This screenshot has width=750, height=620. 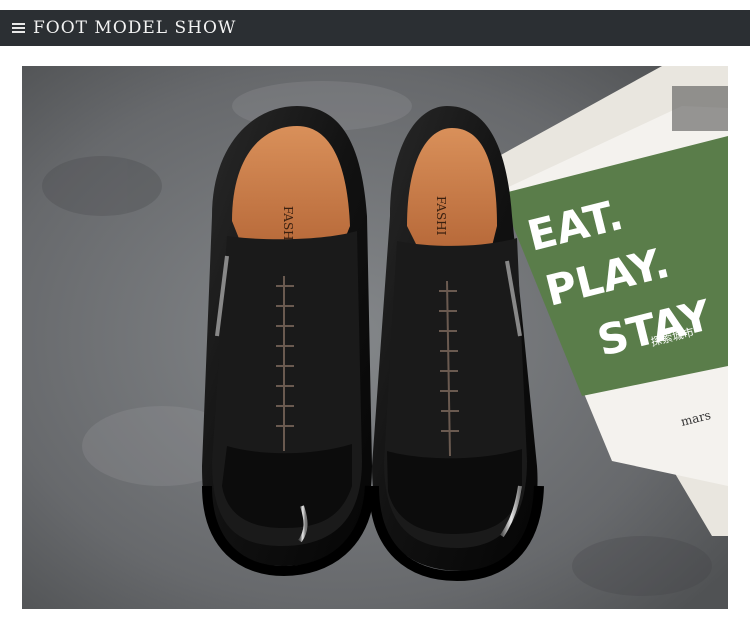 What do you see at coordinates (375, 28) in the screenshot?
I see `section-header: FOOT MODEL SHOW` at bounding box center [375, 28].